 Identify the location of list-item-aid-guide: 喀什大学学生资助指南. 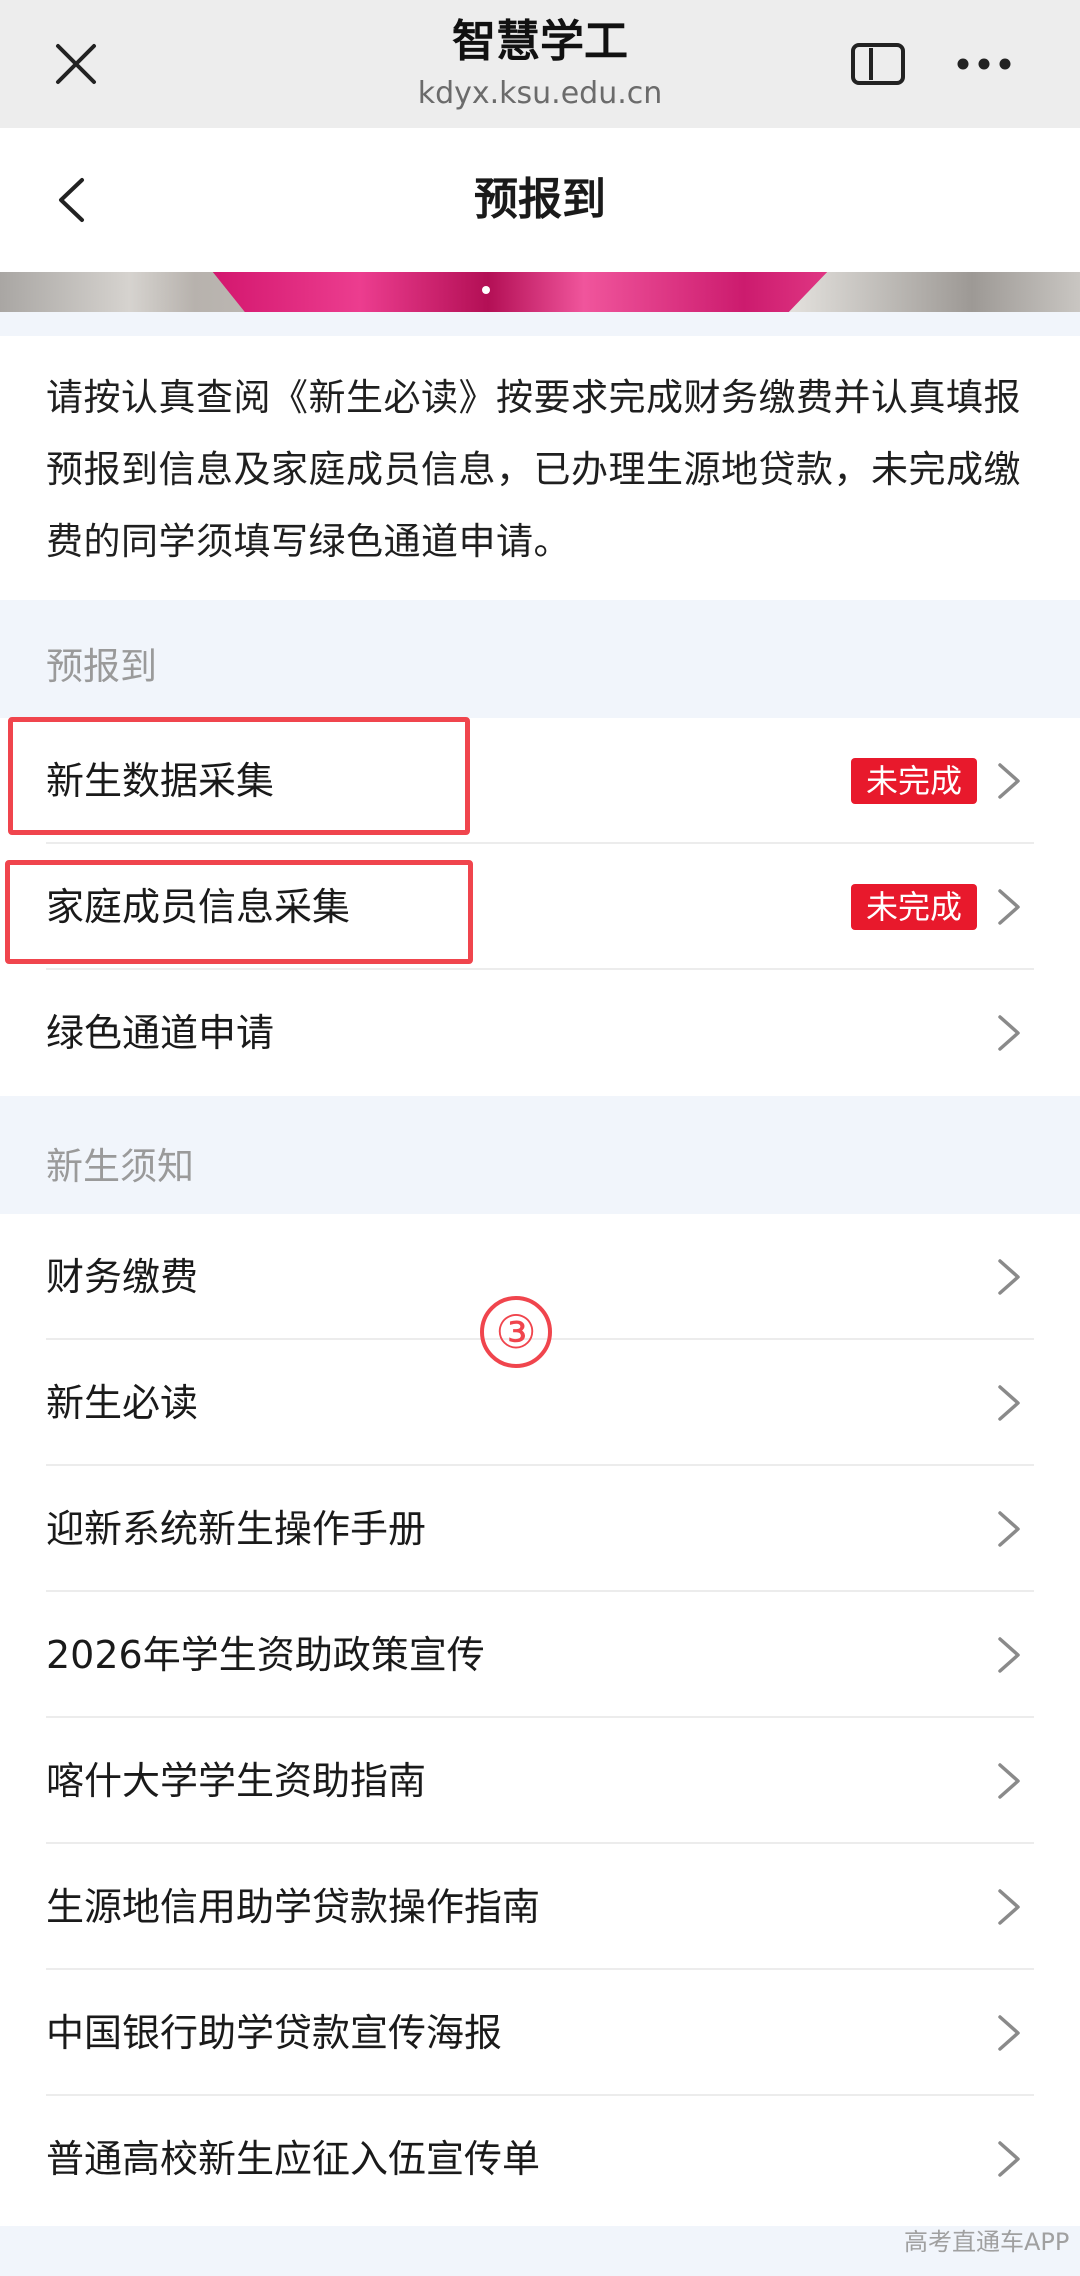
(540, 1781).